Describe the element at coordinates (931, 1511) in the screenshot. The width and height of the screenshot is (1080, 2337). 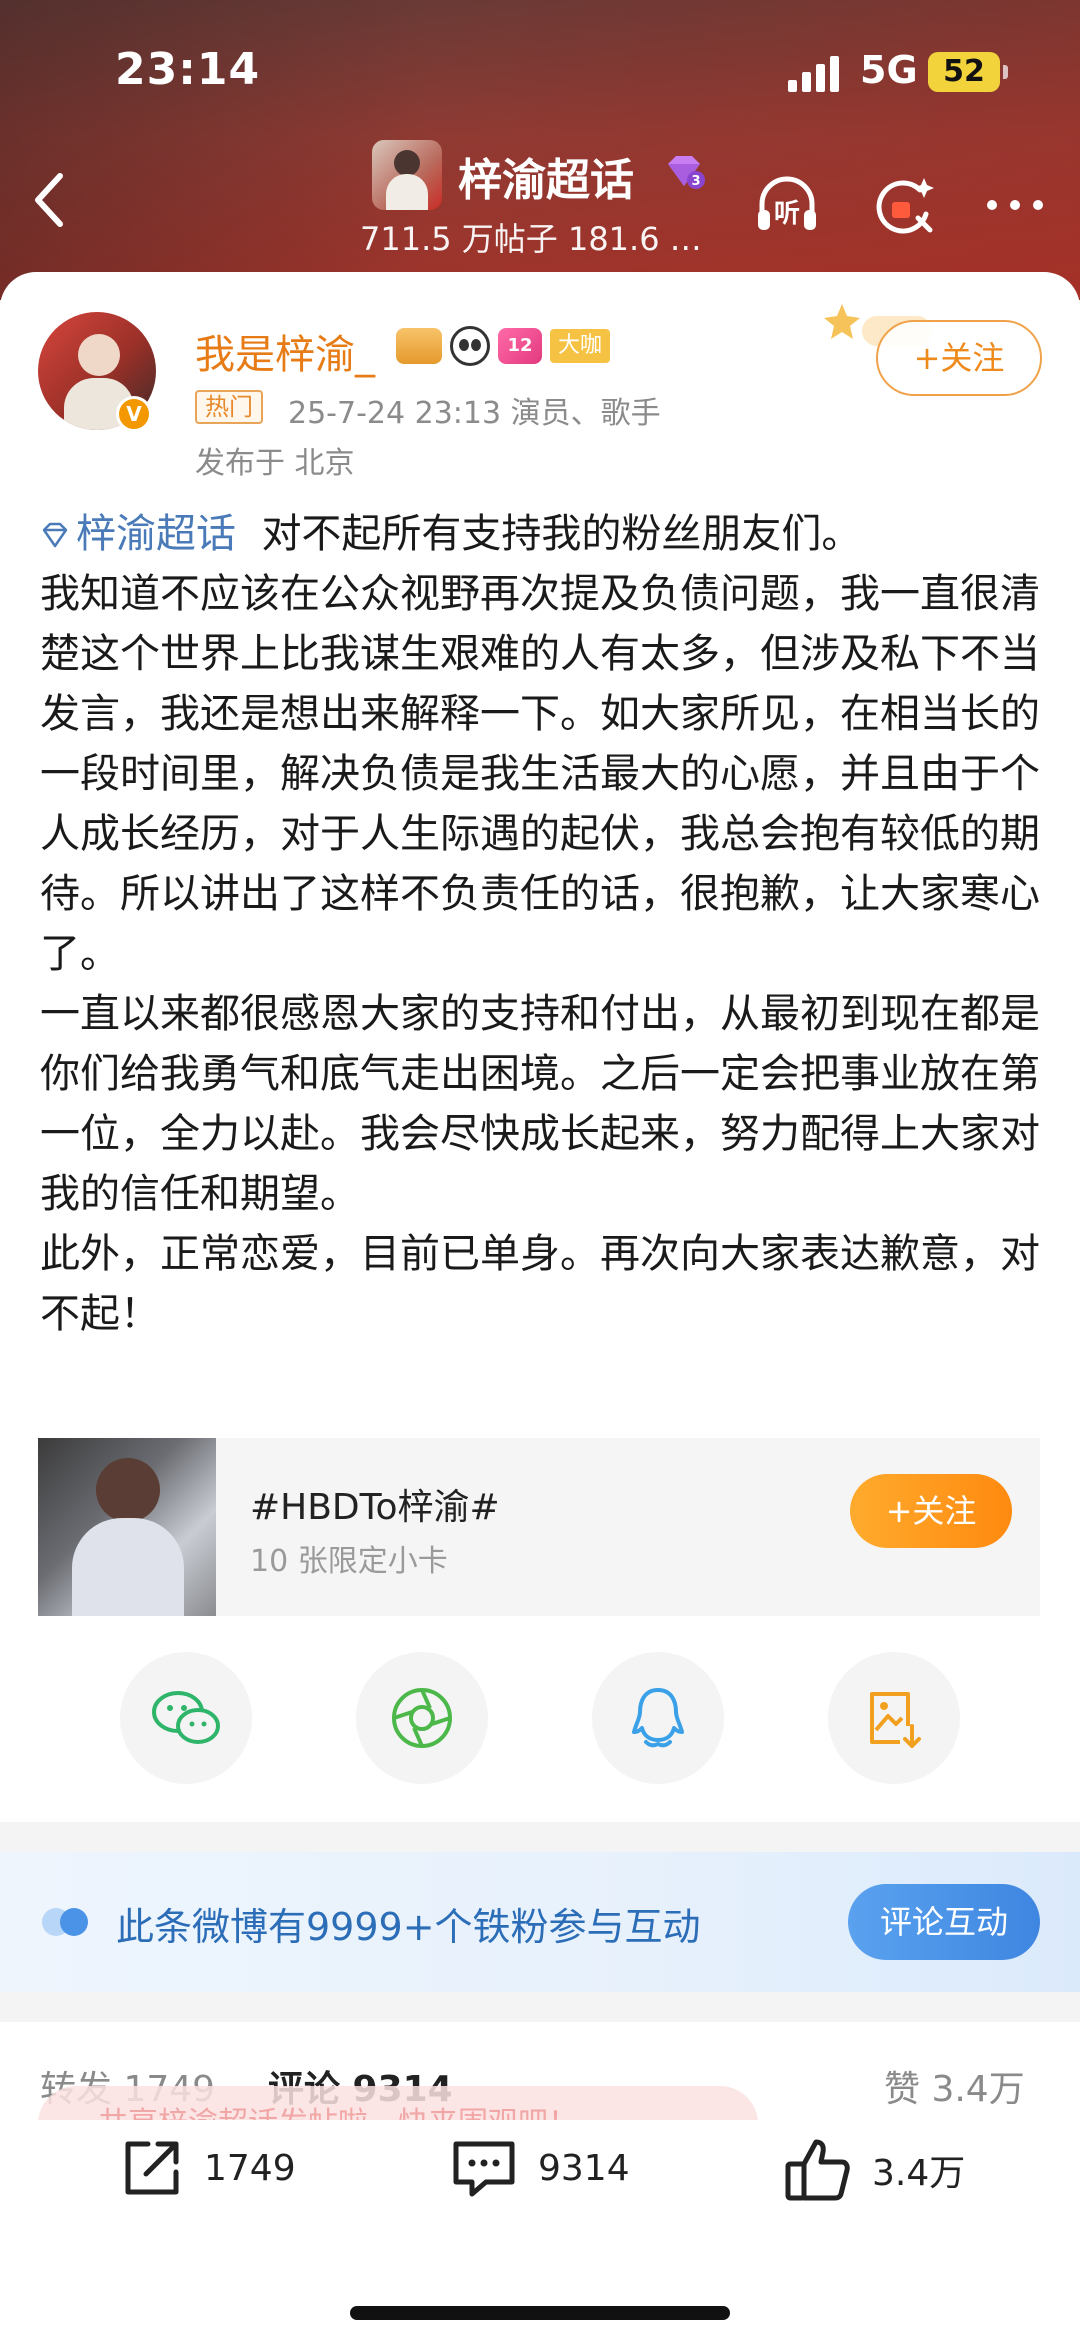
I see `promo-follow-button: +关注` at that location.